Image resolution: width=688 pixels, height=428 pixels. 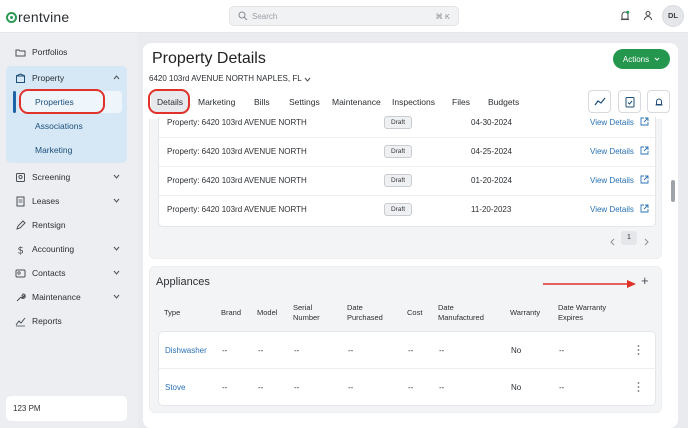 I want to click on cell-brand: --, so click(x=225, y=387).